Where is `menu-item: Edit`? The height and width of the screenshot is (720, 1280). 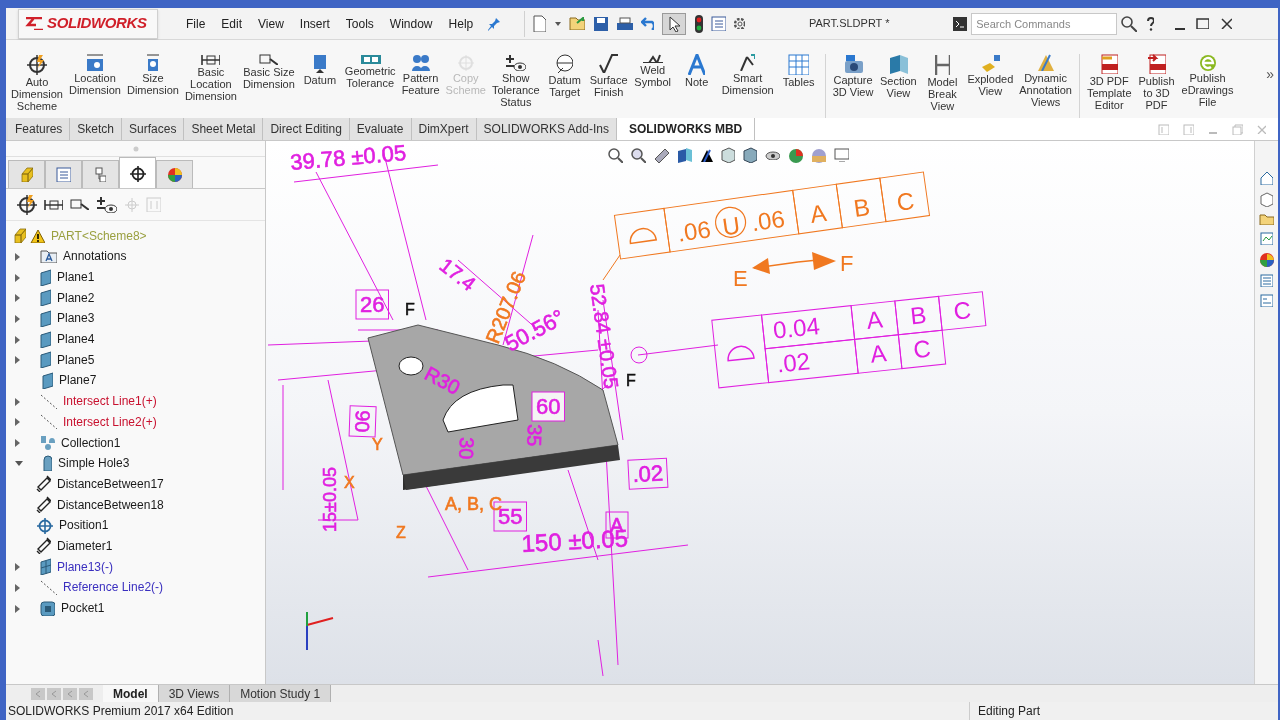
menu-item: Edit is located at coordinates (232, 23).